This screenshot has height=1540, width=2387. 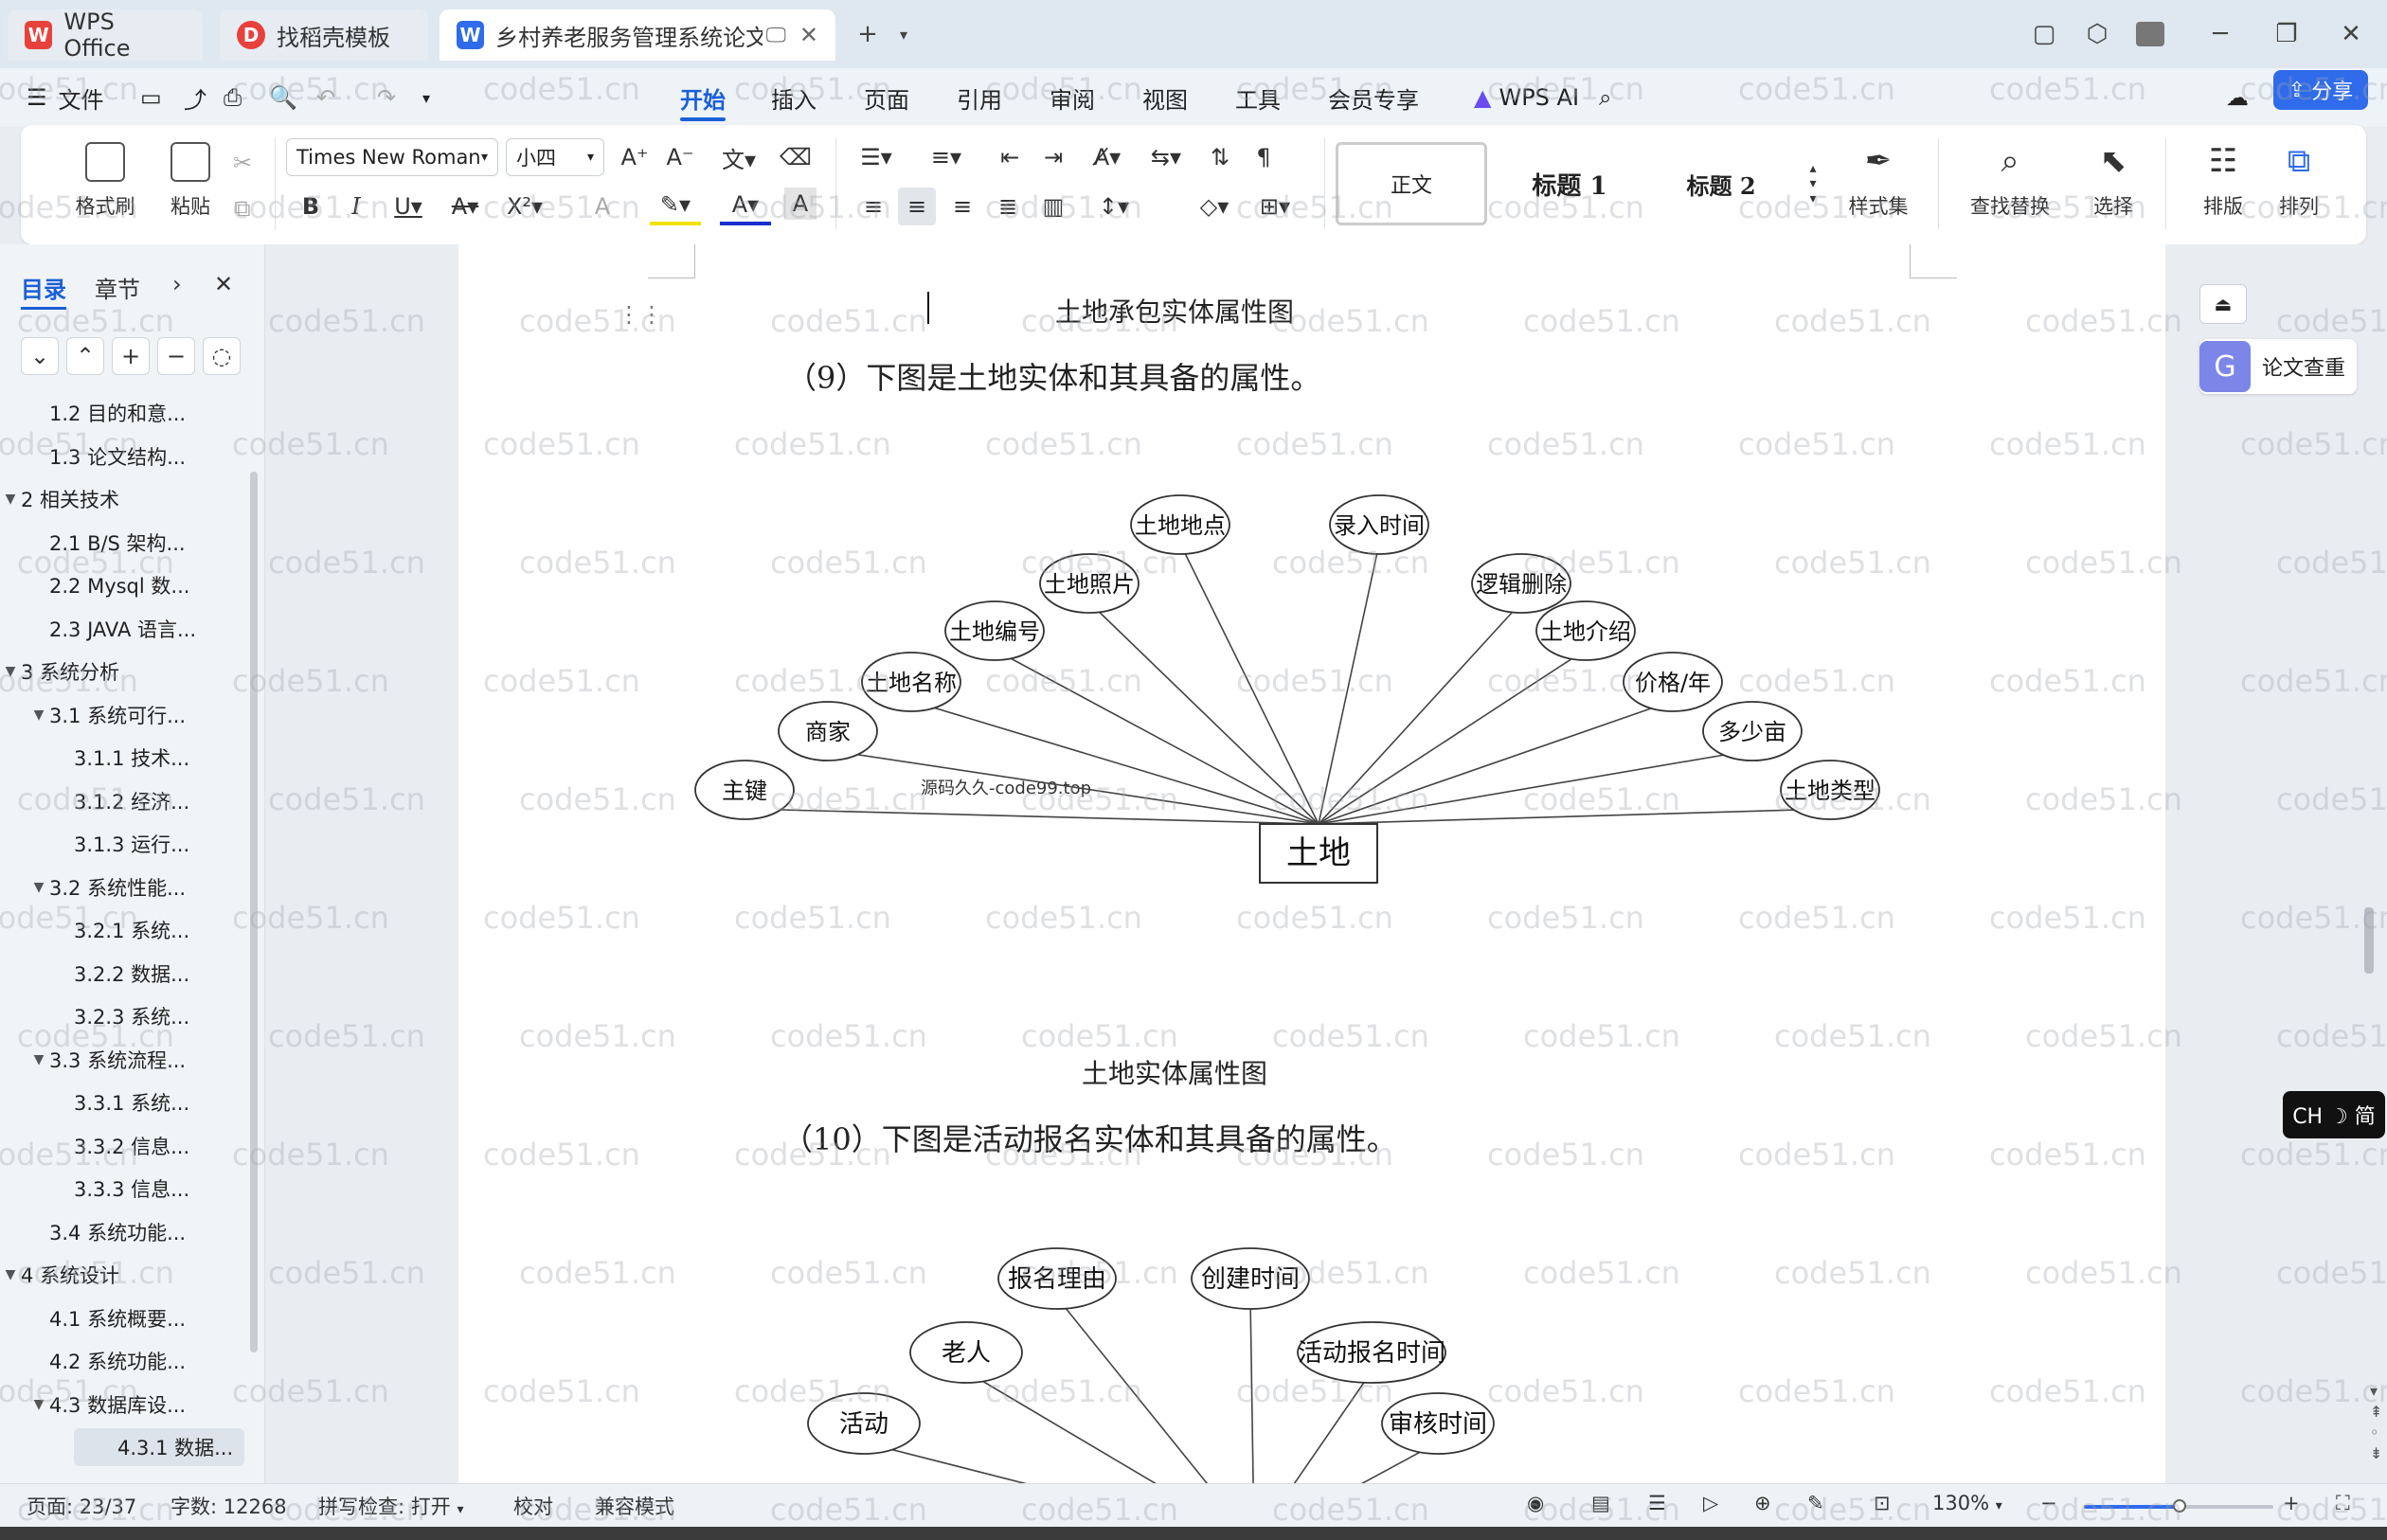 I want to click on increase-indent-icon: ⇥, so click(x=1053, y=157).